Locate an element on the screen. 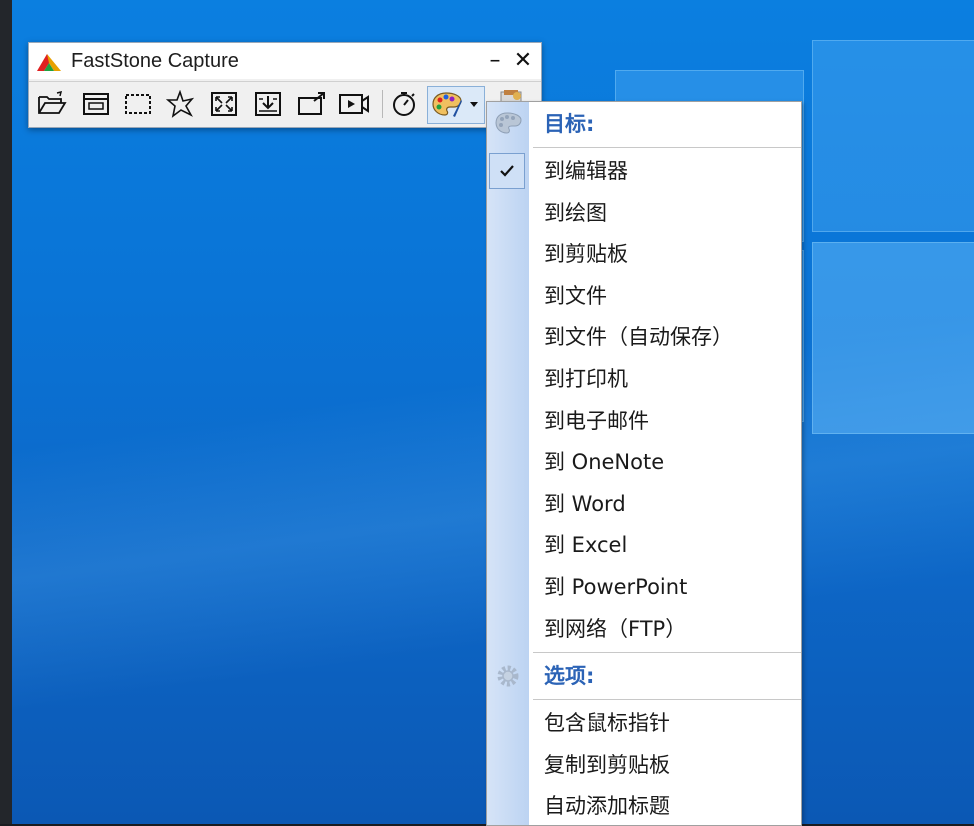  menu-item-label: 到文件 is located at coordinates (575, 295).